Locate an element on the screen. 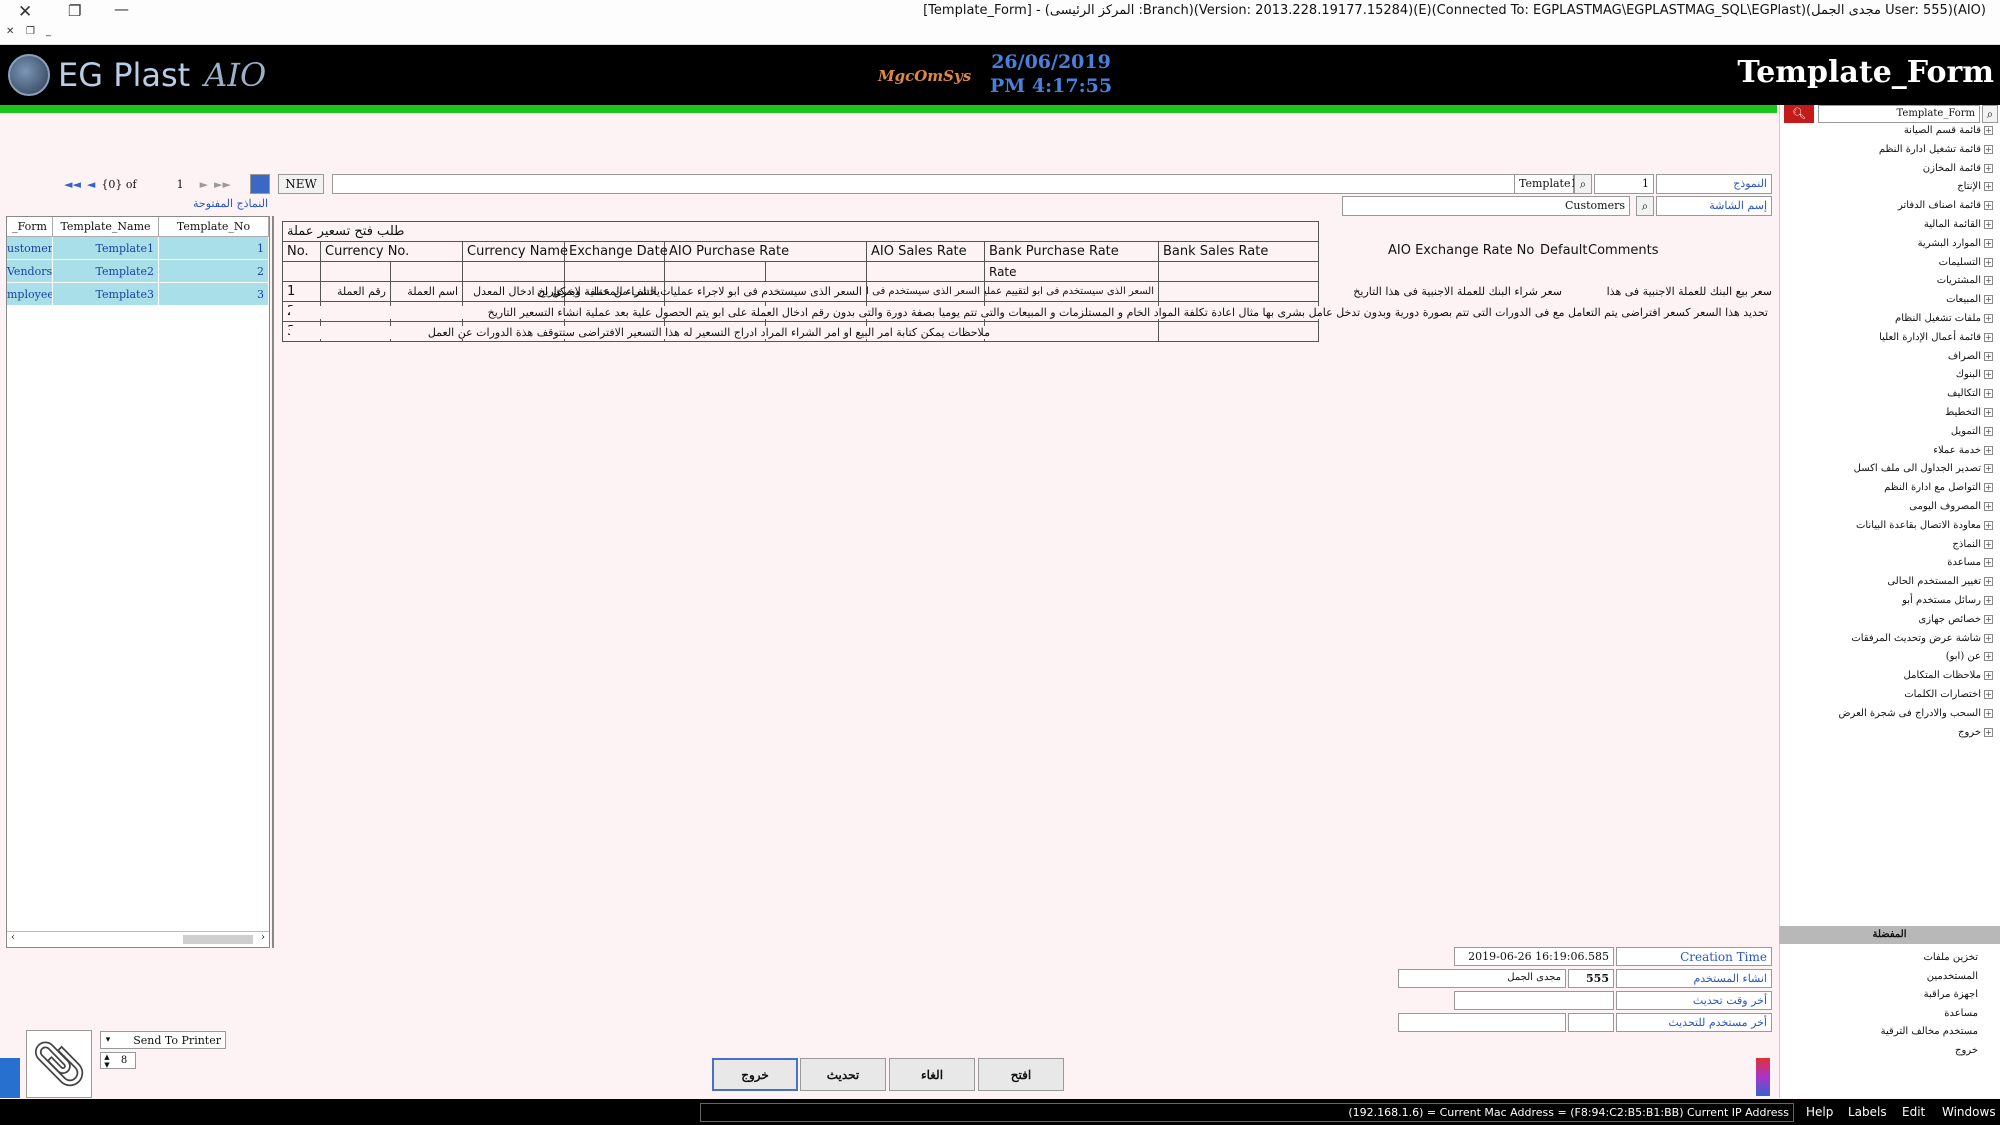 The height and width of the screenshot is (1125, 2000). tree-item: ملاحظات المتكامل + is located at coordinates (1948, 675).